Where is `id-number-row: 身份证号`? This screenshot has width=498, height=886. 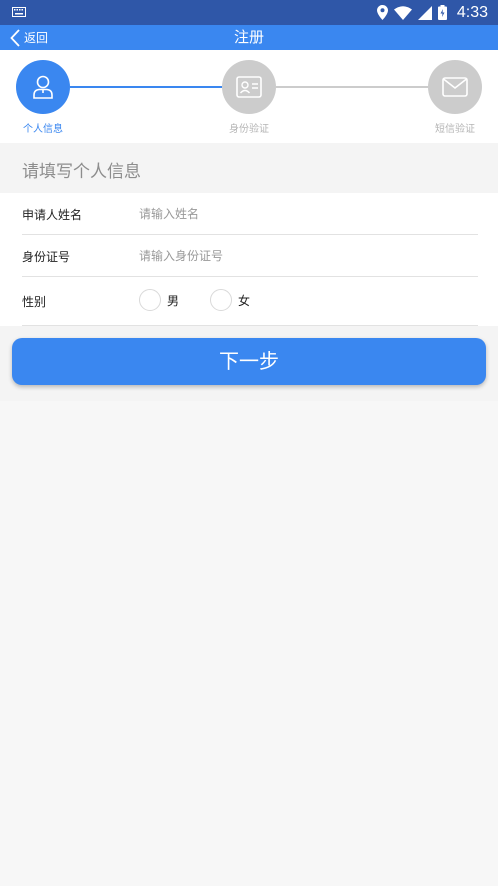 id-number-row: 身份证号 is located at coordinates (250, 256).